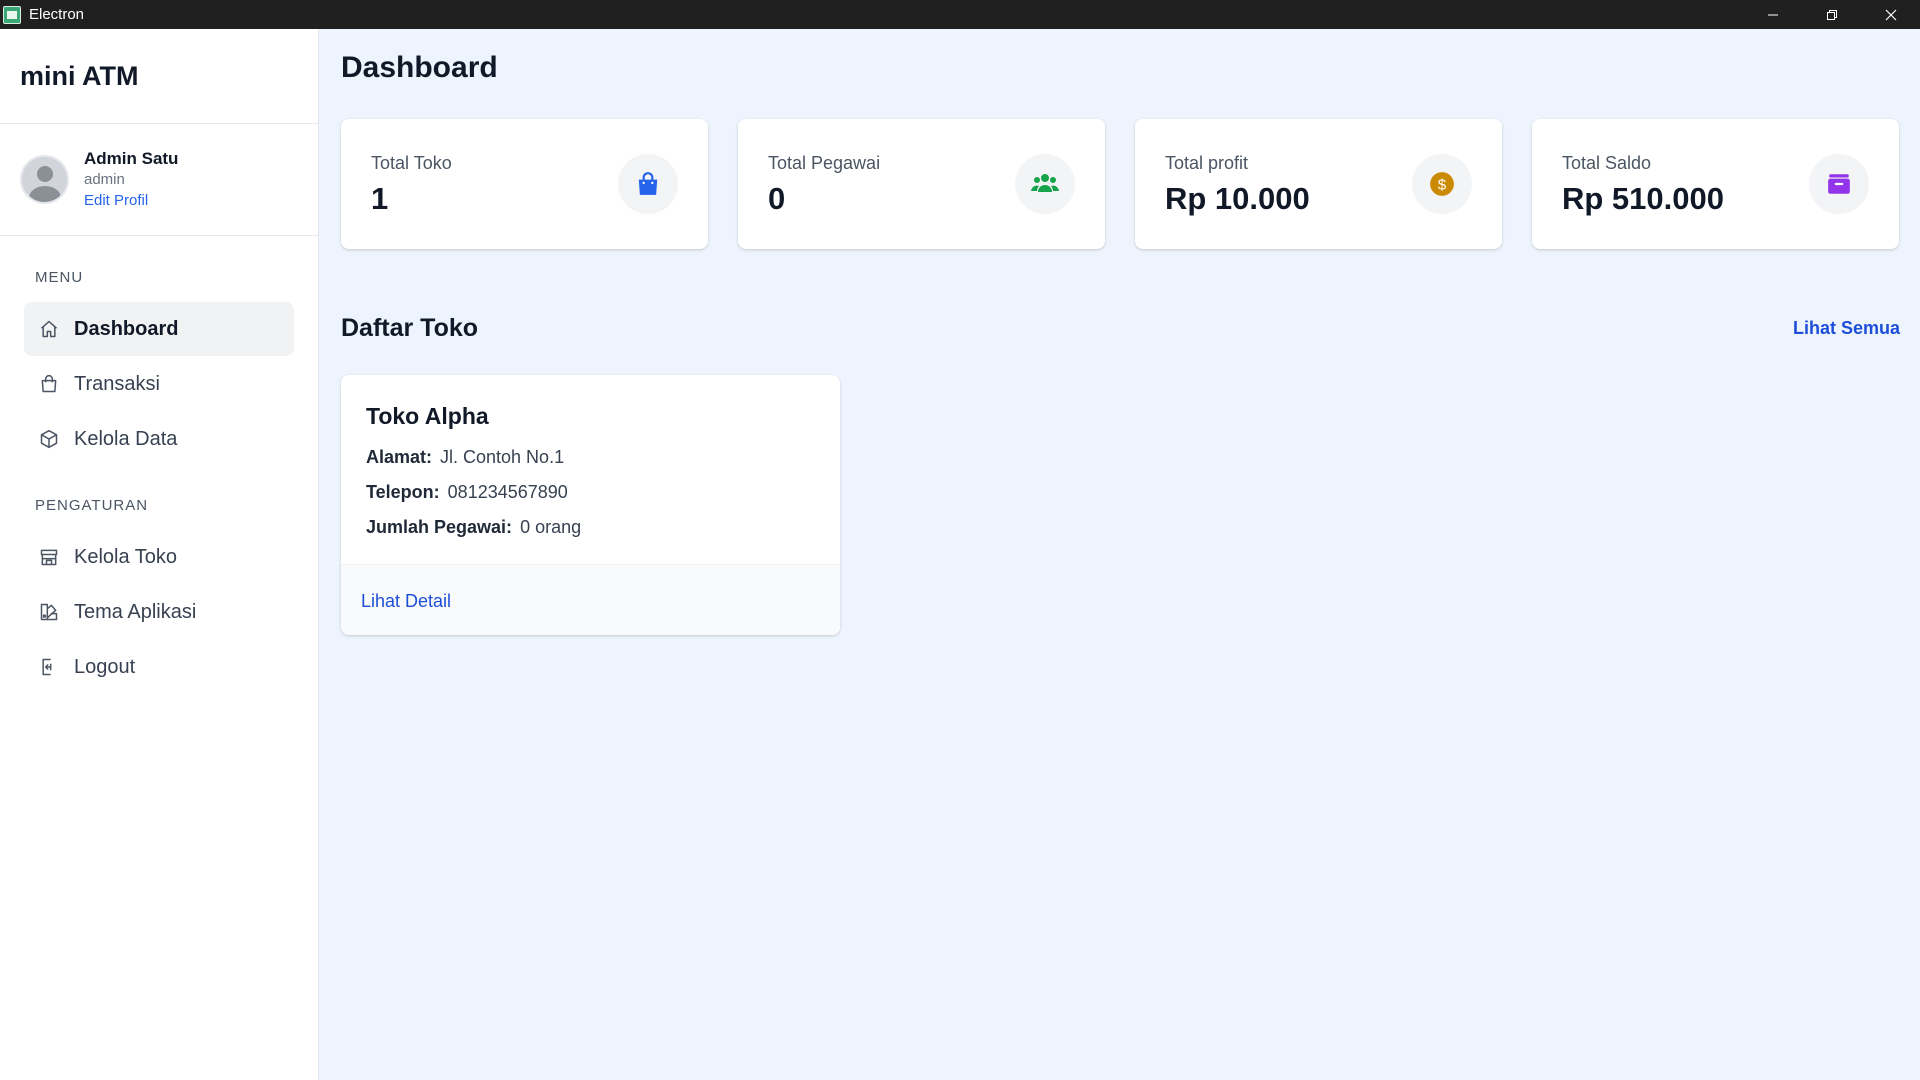  What do you see at coordinates (1207, 163) in the screenshot?
I see `stat-label: Total profit` at bounding box center [1207, 163].